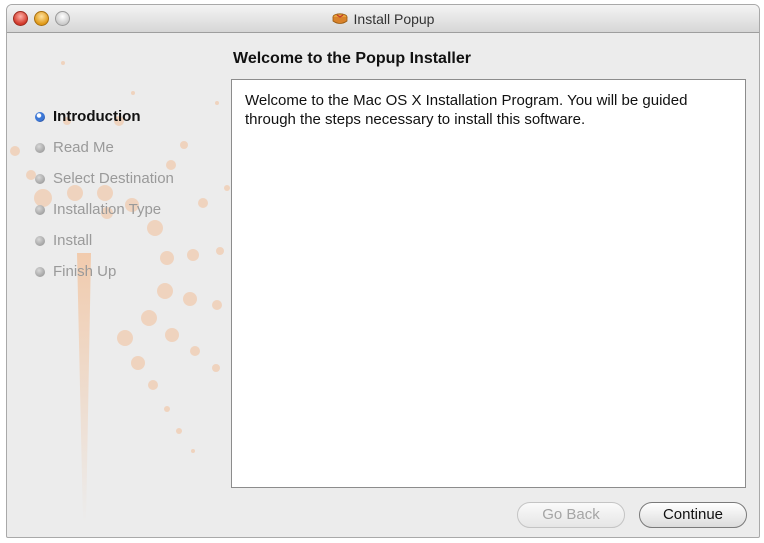 The width and height of the screenshot is (764, 543). Describe the element at coordinates (693, 515) in the screenshot. I see `continue-button: Continue` at that location.